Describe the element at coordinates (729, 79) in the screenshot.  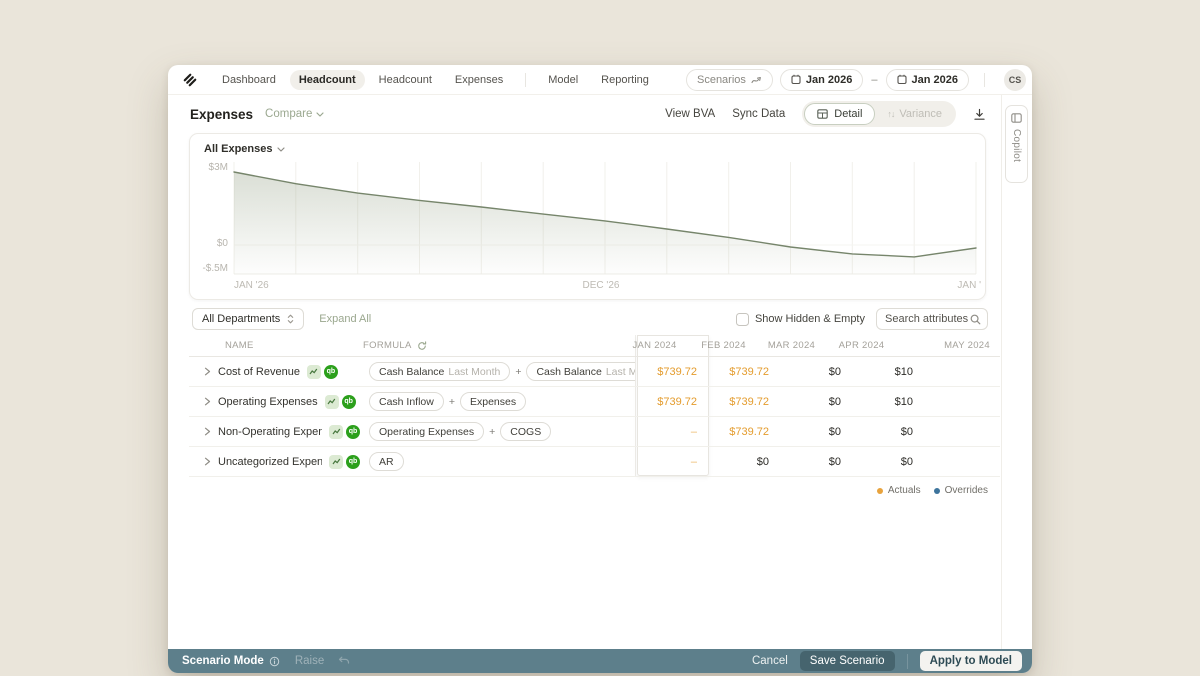
I see `scenarios-button: Scenarios` at that location.